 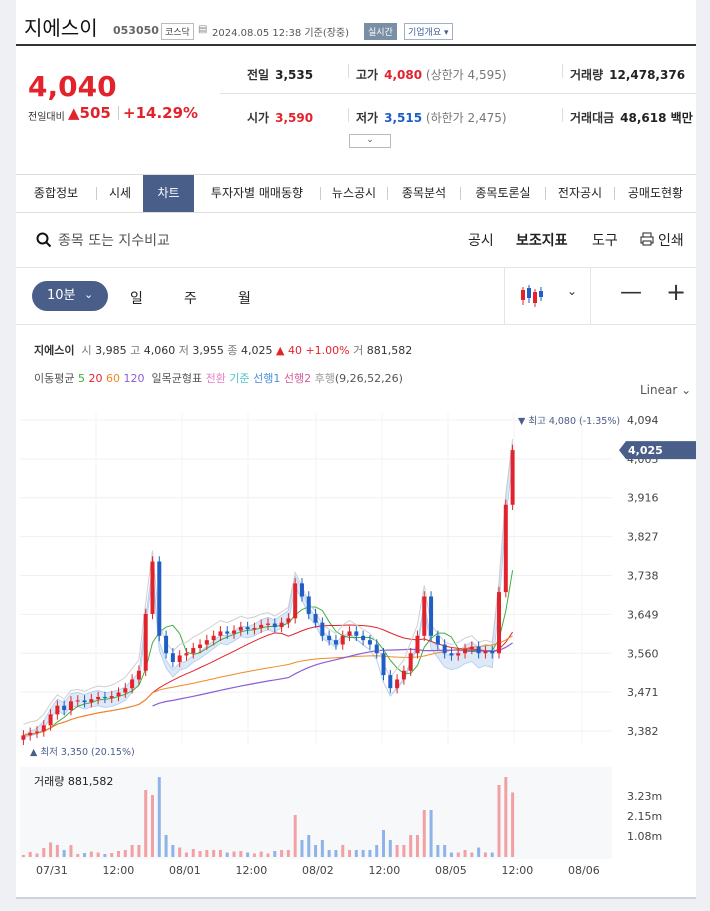 What do you see at coordinates (367, 118) in the screenshot?
I see `low-label: 저가` at bounding box center [367, 118].